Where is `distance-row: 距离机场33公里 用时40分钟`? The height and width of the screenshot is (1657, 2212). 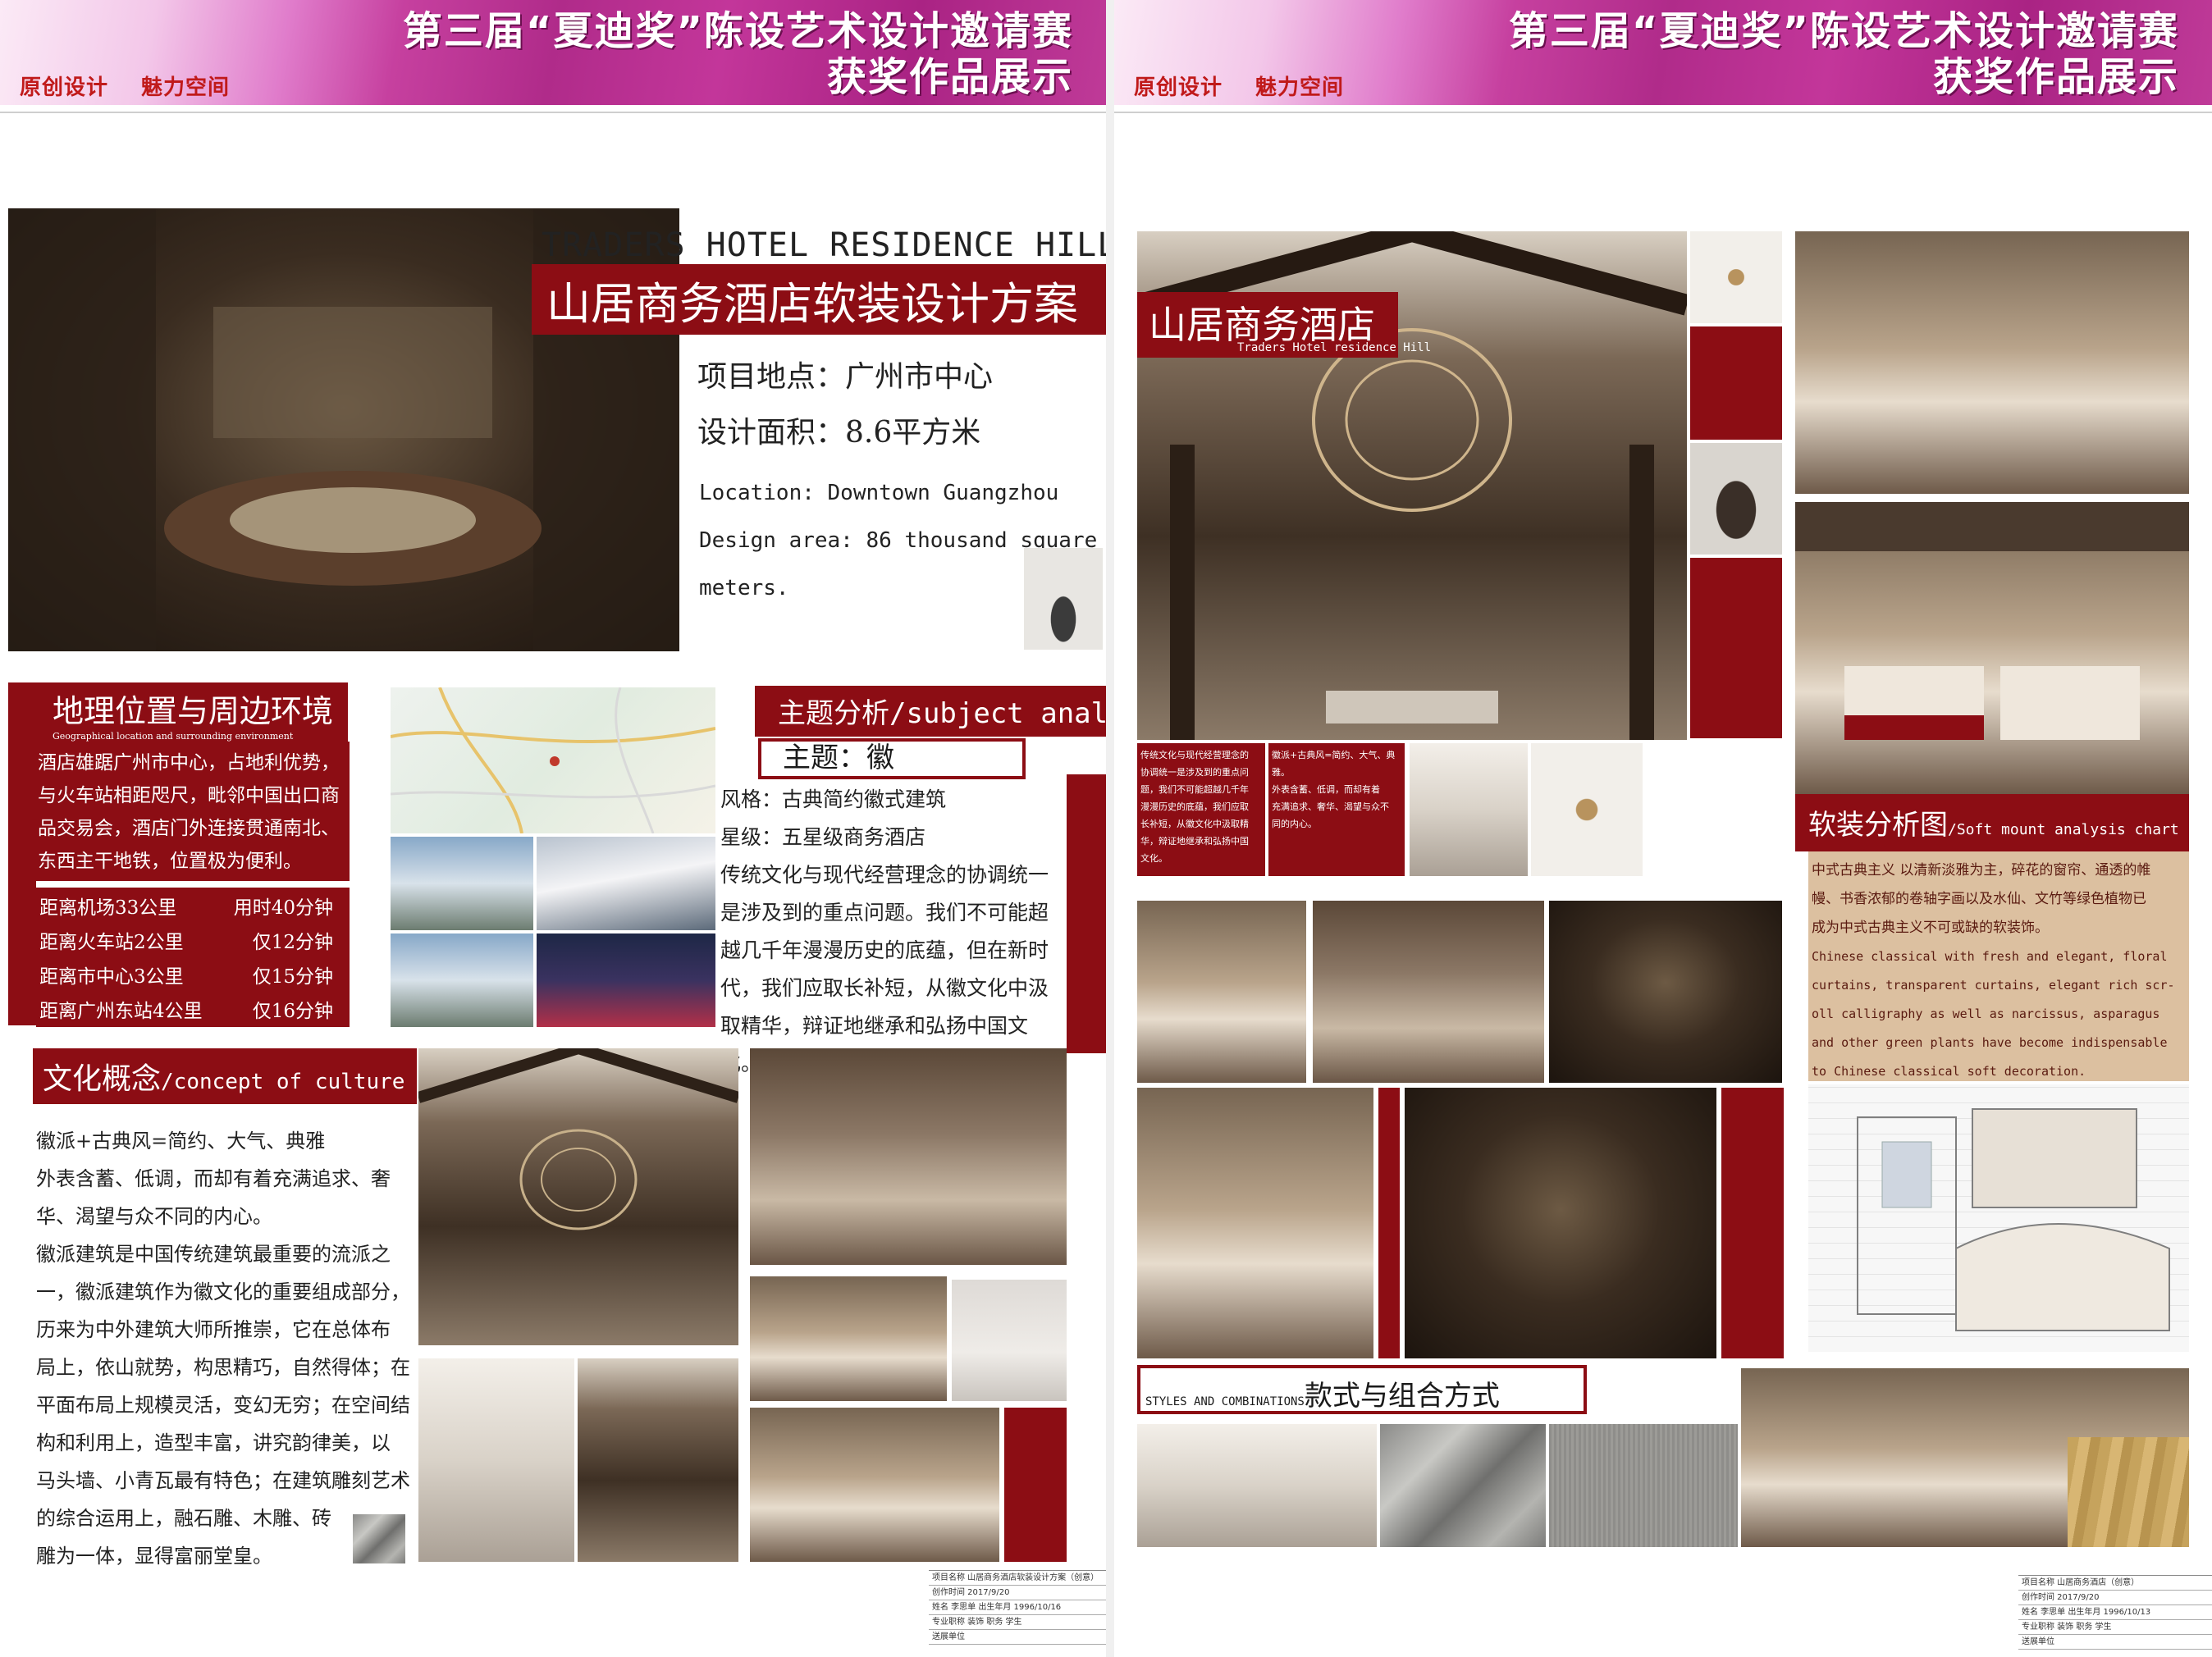
distance-row: 距离机场33公里 用时40分钟 is located at coordinates (186, 908).